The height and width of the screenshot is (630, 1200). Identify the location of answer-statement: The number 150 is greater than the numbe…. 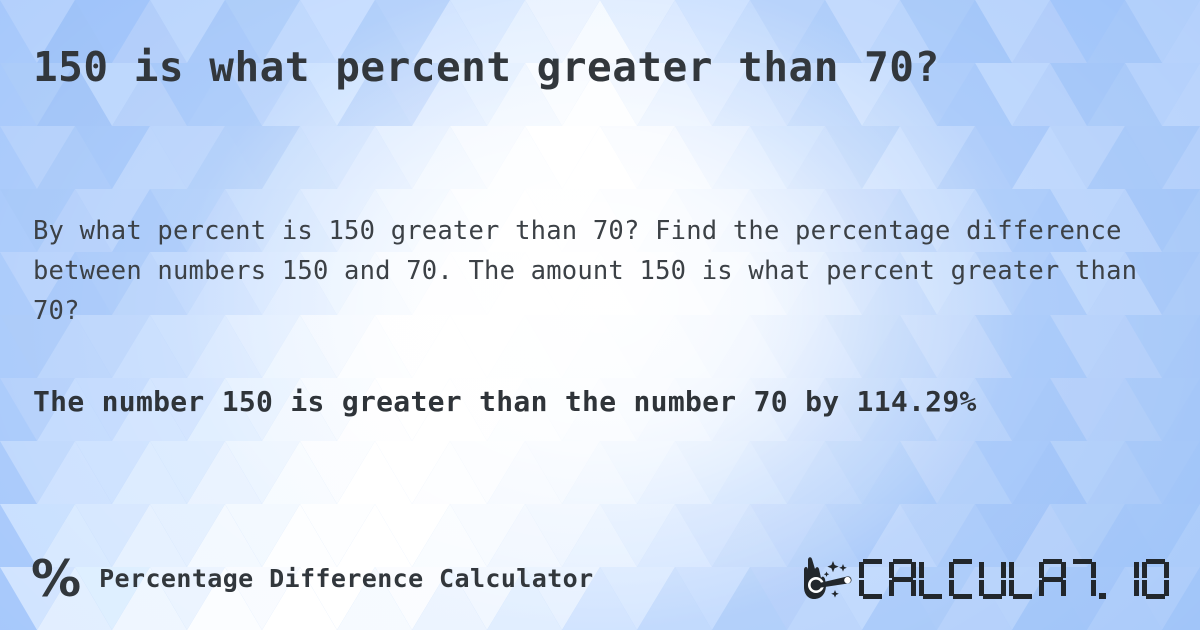
(505, 401).